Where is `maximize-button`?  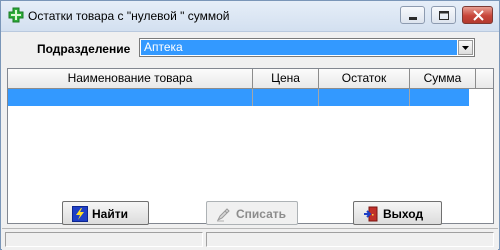 maximize-button is located at coordinates (443, 15).